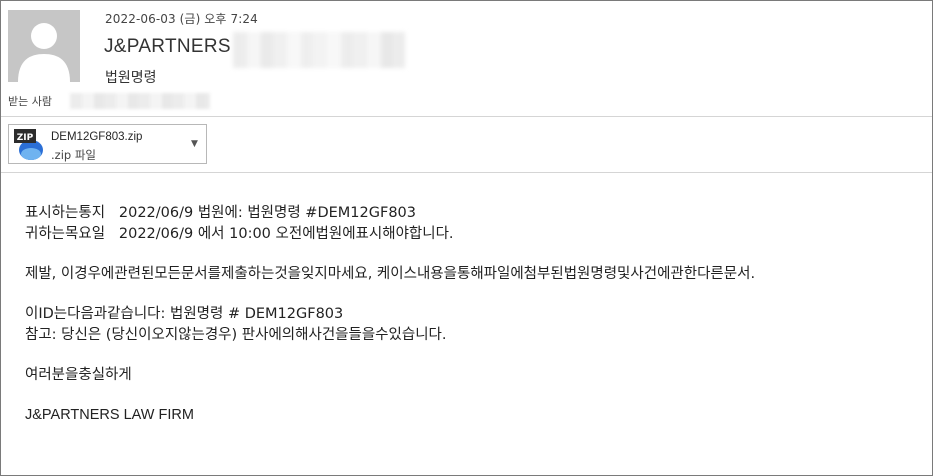 The height and width of the screenshot is (476, 933). I want to click on attachment-file-type: .zip 파일, so click(74, 155).